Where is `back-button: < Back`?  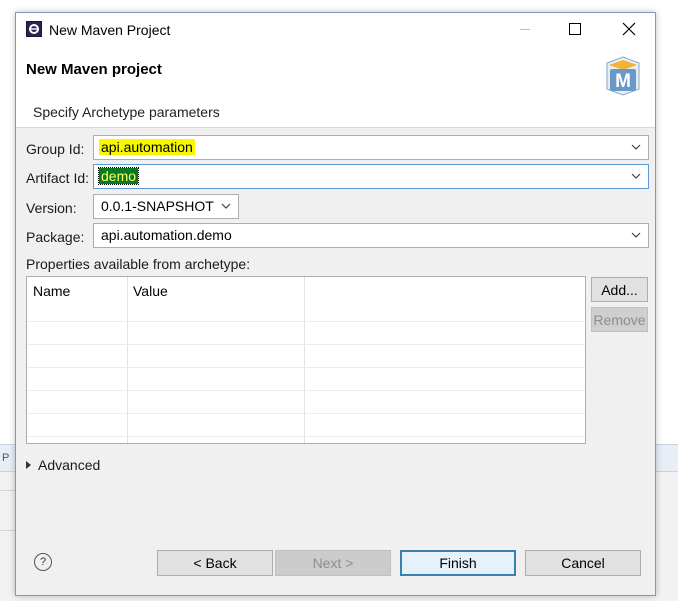 back-button: < Back is located at coordinates (215, 563).